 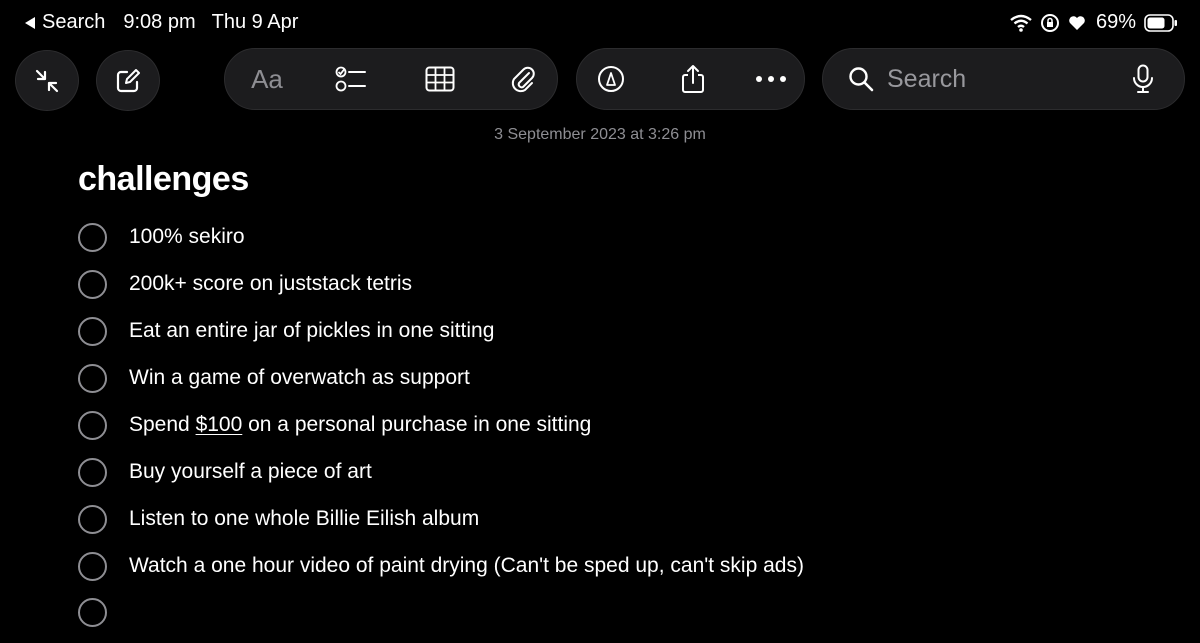 I want to click on more-button, so click(x=771, y=79).